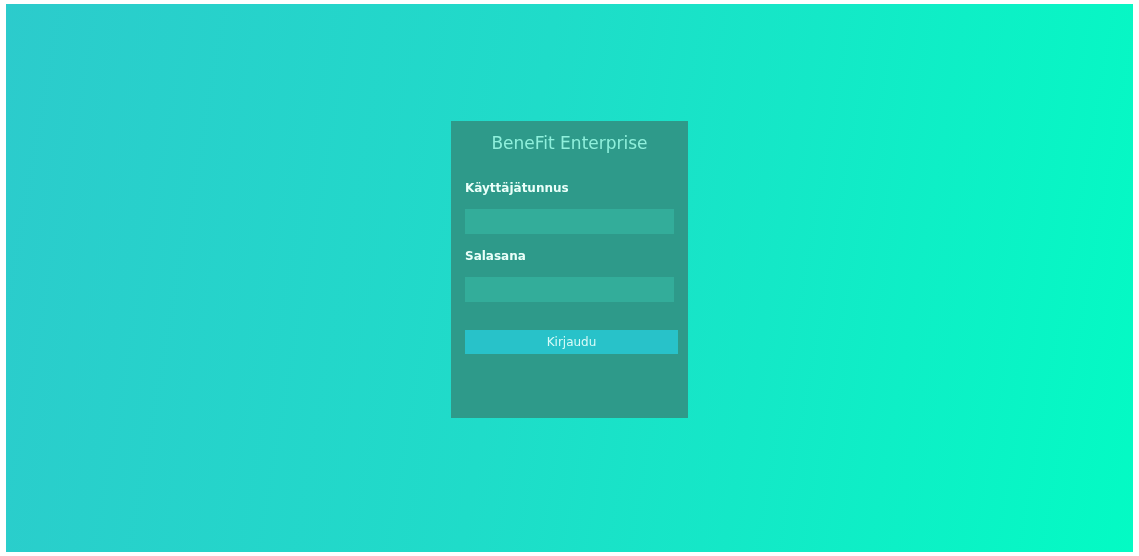 The width and height of the screenshot is (1139, 556). I want to click on app-title: BeneFit Enterprise, so click(570, 143).